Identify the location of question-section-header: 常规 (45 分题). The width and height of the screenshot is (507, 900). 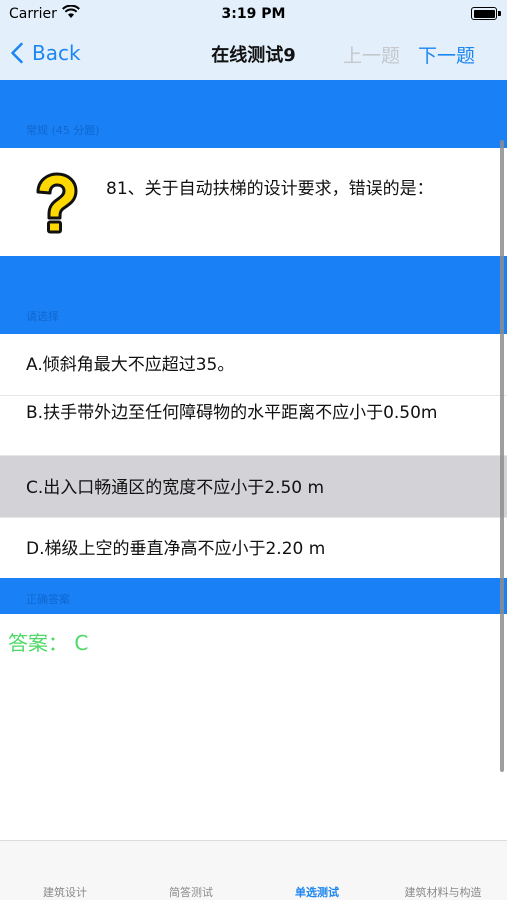
(253, 114).